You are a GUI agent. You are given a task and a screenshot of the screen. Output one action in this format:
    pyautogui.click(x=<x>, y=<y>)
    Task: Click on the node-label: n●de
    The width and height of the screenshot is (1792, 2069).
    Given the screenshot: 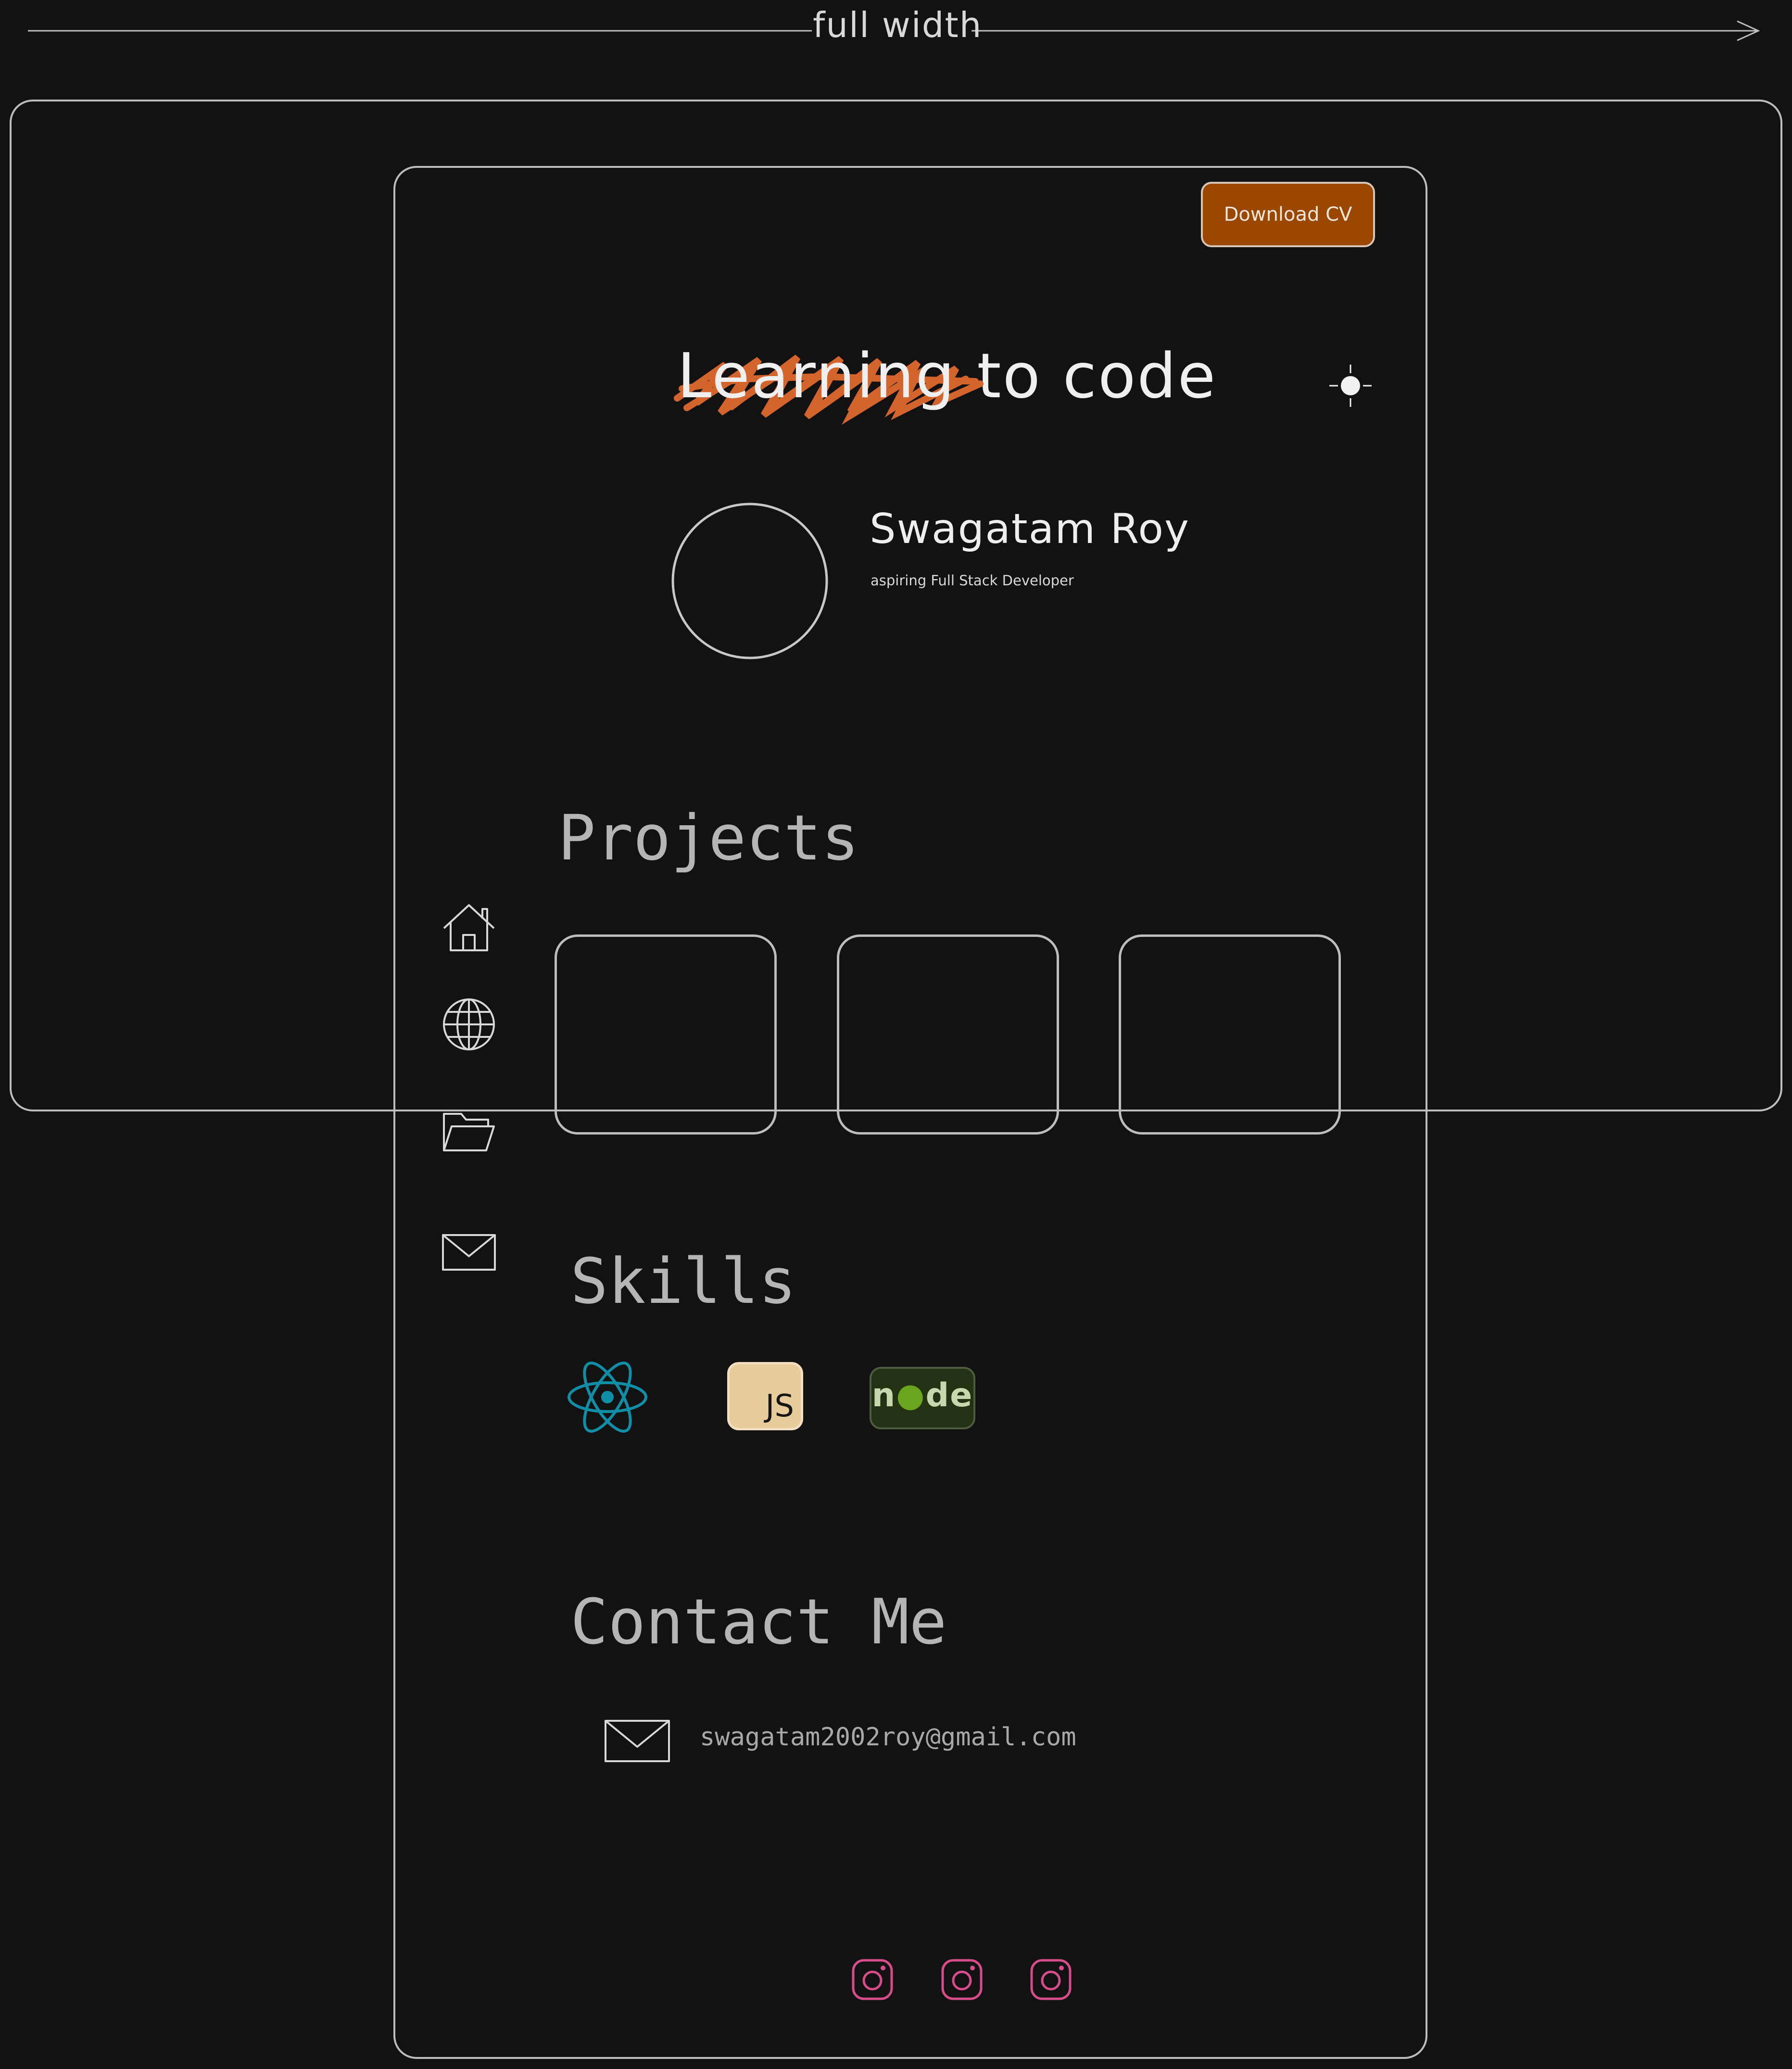 What is the action you would take?
    pyautogui.click(x=922, y=1395)
    